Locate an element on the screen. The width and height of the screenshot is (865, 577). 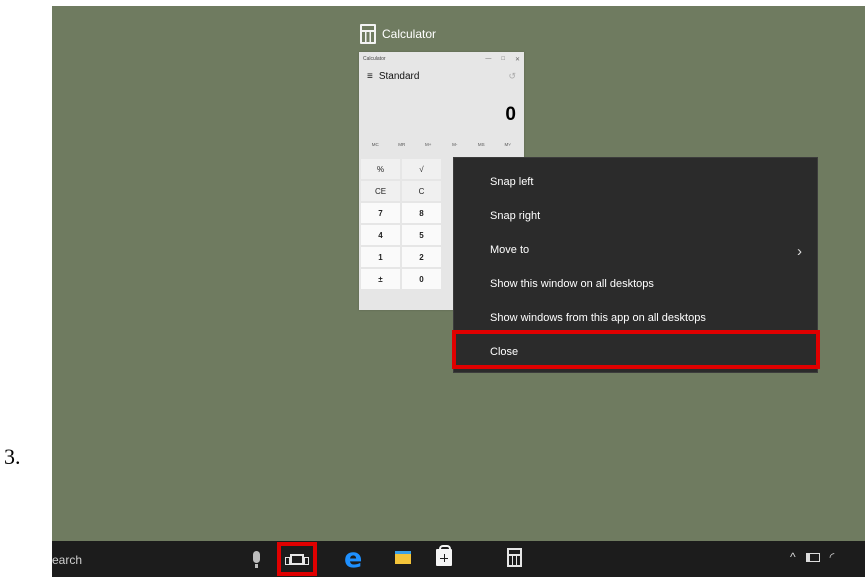
taskbar: earch e ^ ◜ is located at coordinates (458, 559).